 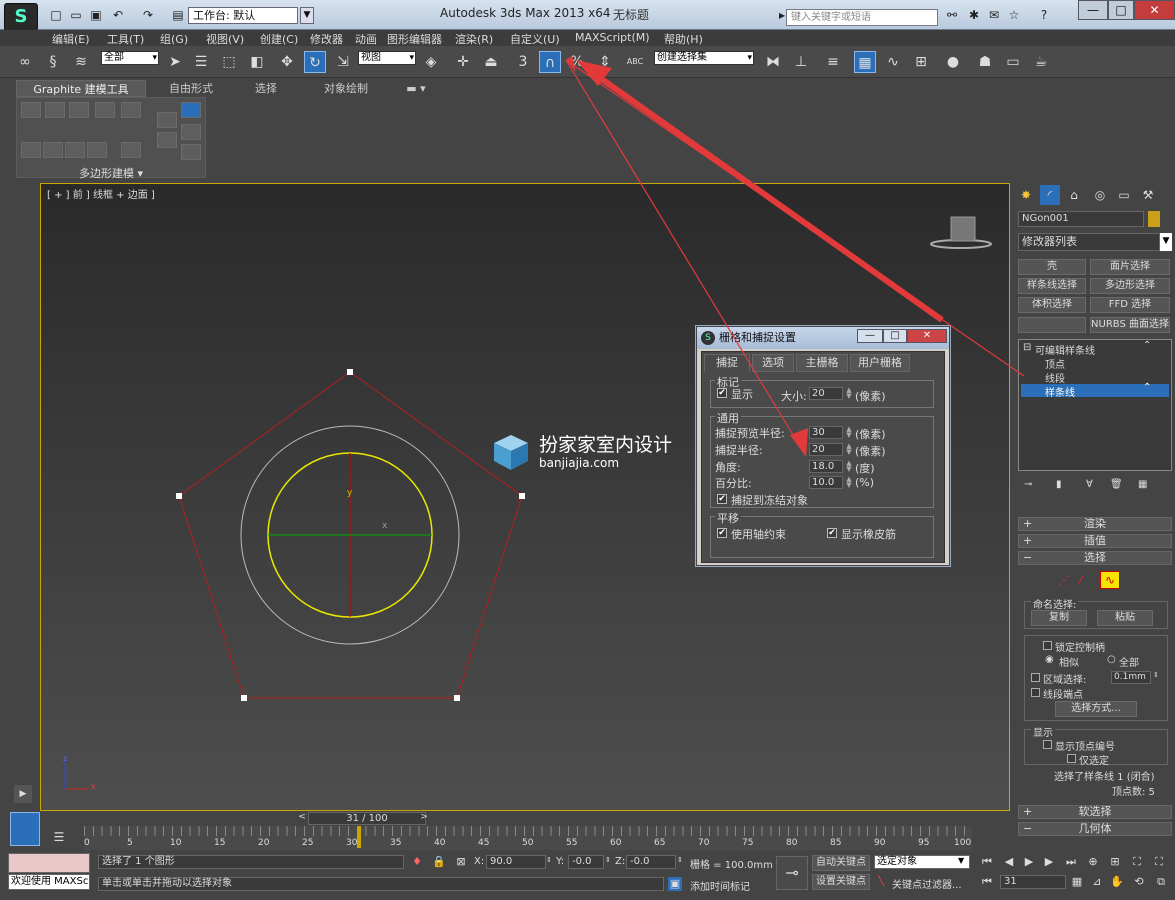 What do you see at coordinates (201, 62) in the screenshot?
I see `select-by-name-icon: ☰` at bounding box center [201, 62].